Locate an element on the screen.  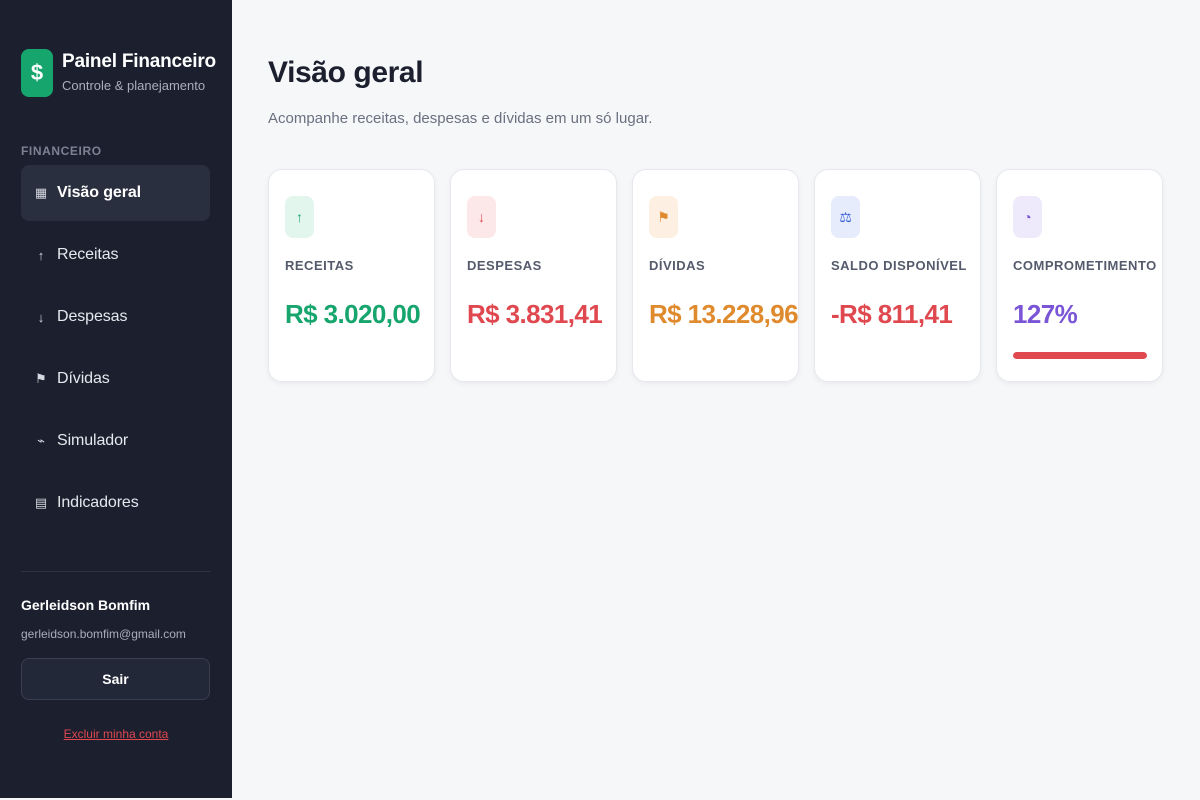
sidebar-item-indicadores: ▤ Indicadores is located at coordinates (115, 503).